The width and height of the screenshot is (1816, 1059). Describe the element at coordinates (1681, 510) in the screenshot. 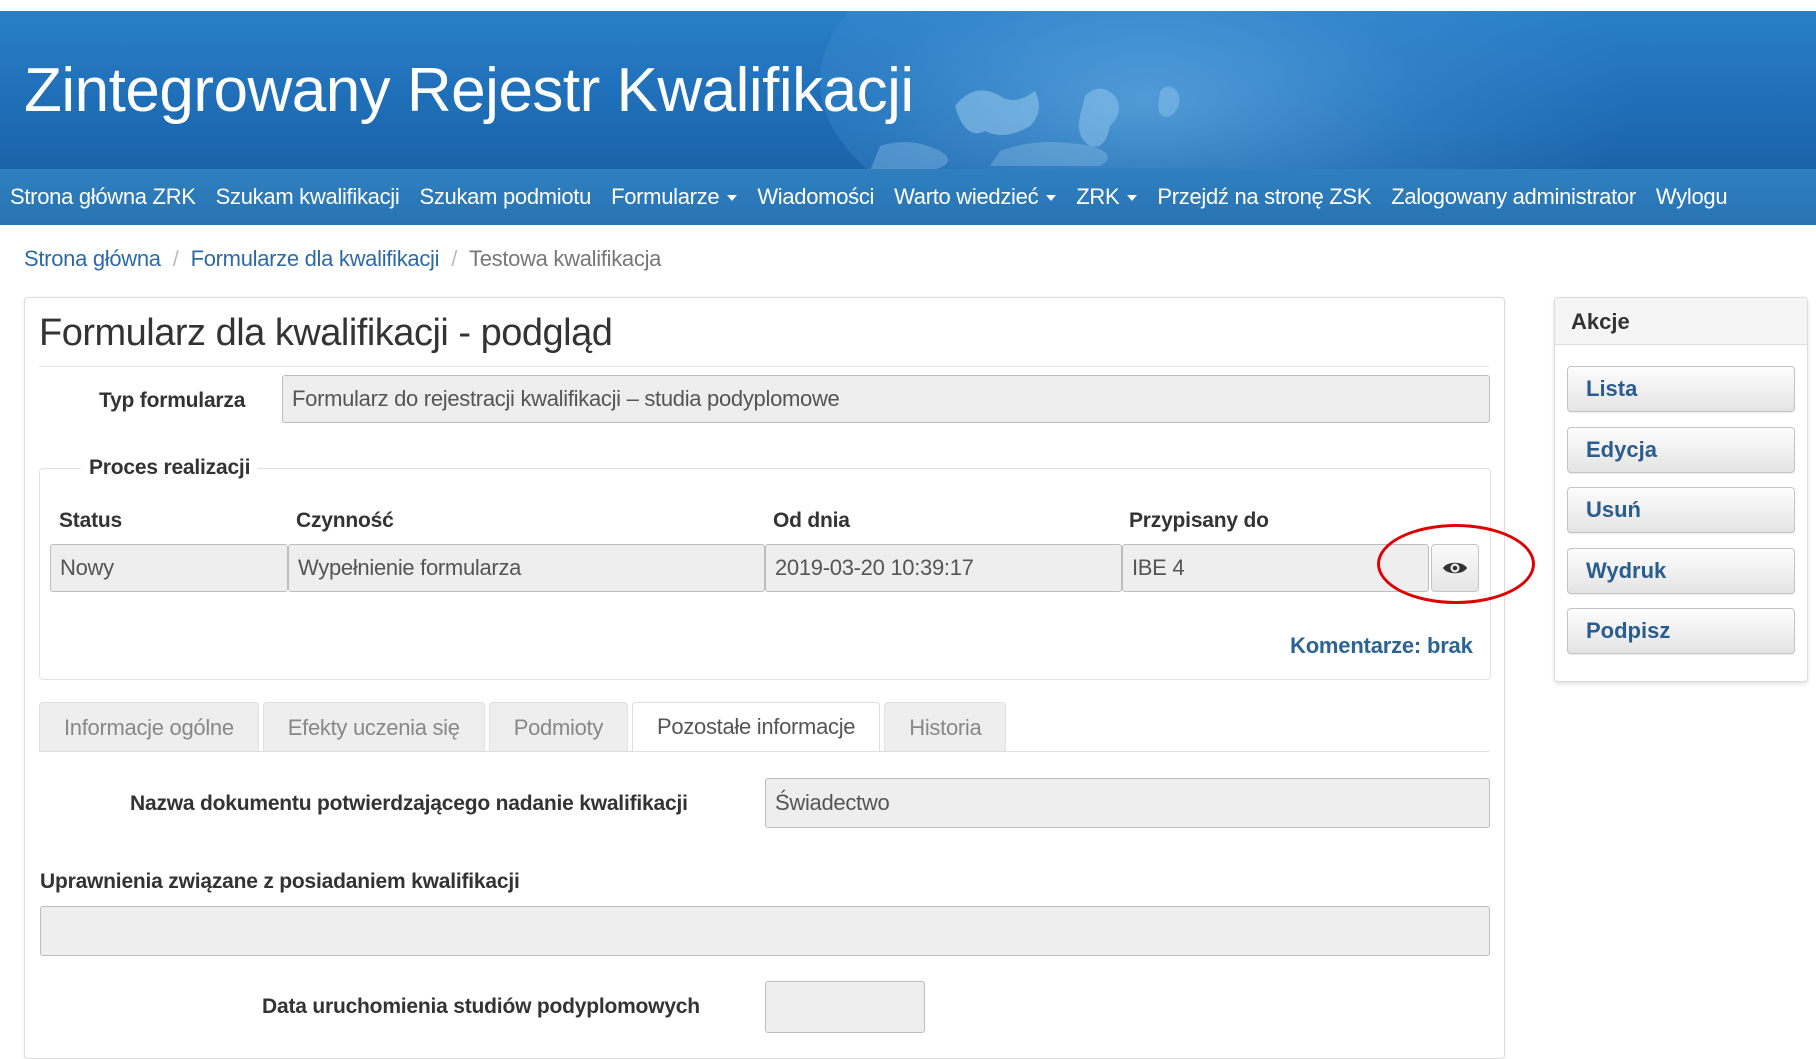

I see `delete-button: Usuń` at that location.